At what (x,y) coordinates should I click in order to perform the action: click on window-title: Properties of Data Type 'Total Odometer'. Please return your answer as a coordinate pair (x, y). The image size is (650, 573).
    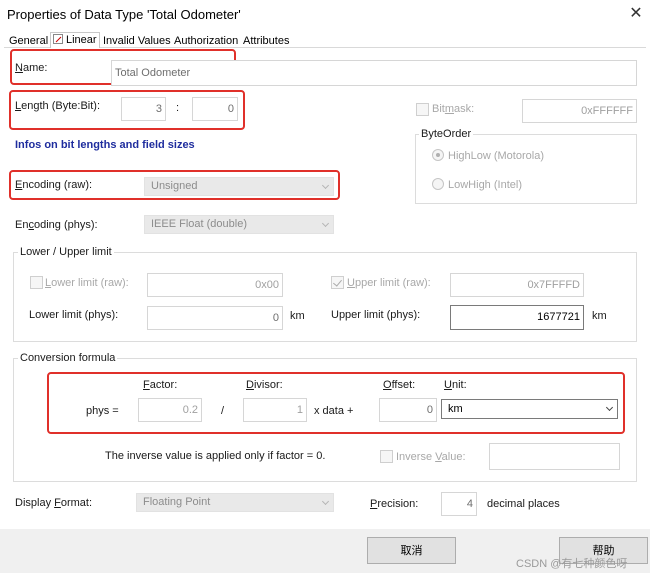
    Looking at the image, I should click on (124, 14).